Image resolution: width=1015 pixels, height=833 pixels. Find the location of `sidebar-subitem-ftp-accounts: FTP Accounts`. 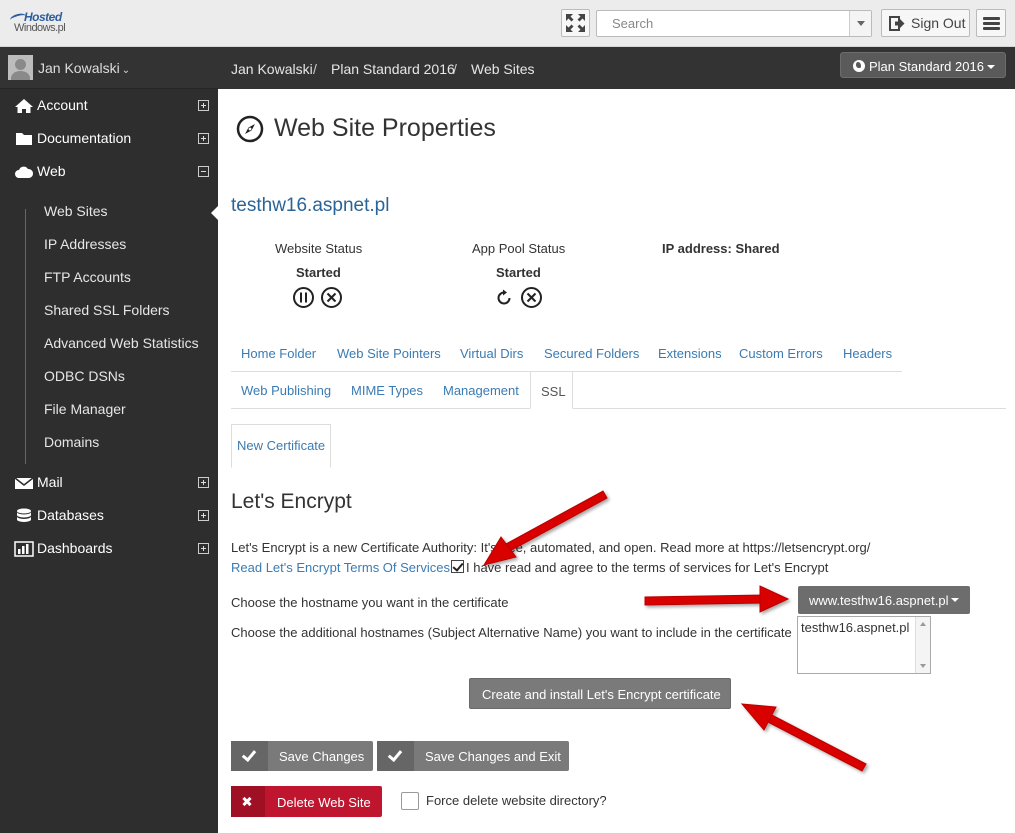

sidebar-subitem-ftp-accounts: FTP Accounts is located at coordinates (87, 277).